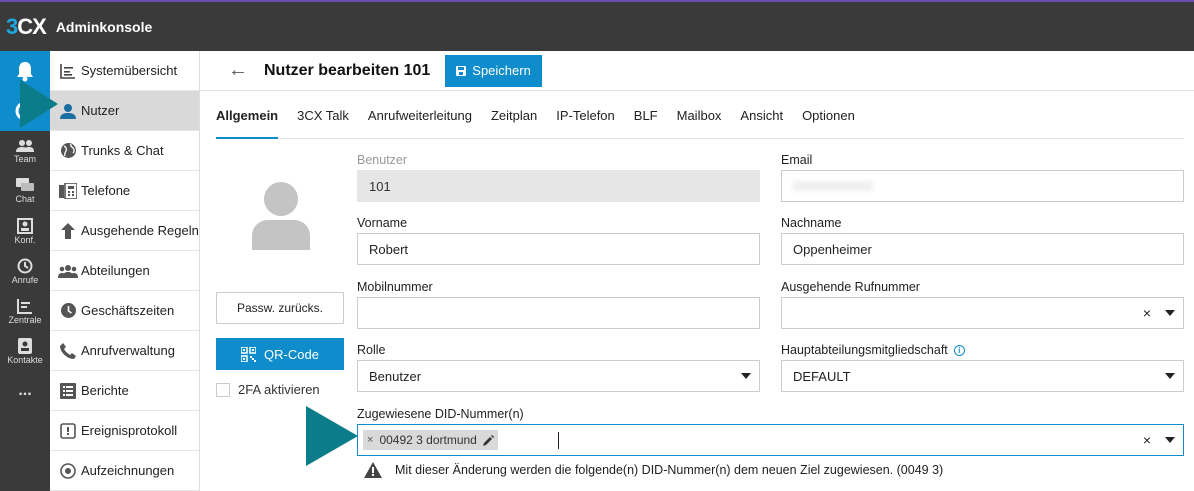  What do you see at coordinates (68, 431) in the screenshot?
I see `log-icon` at bounding box center [68, 431].